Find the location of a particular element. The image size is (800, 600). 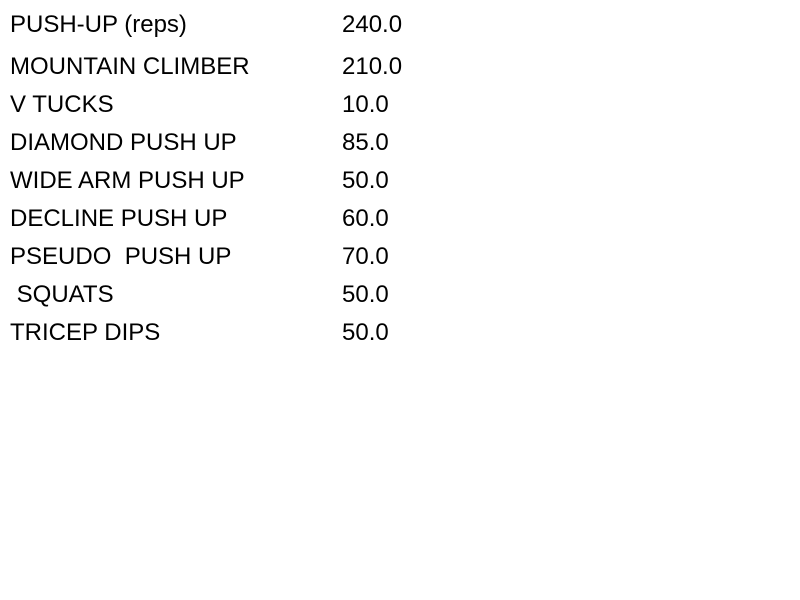

exercise-name: DIAMOND PUSH UP is located at coordinates (123, 142).